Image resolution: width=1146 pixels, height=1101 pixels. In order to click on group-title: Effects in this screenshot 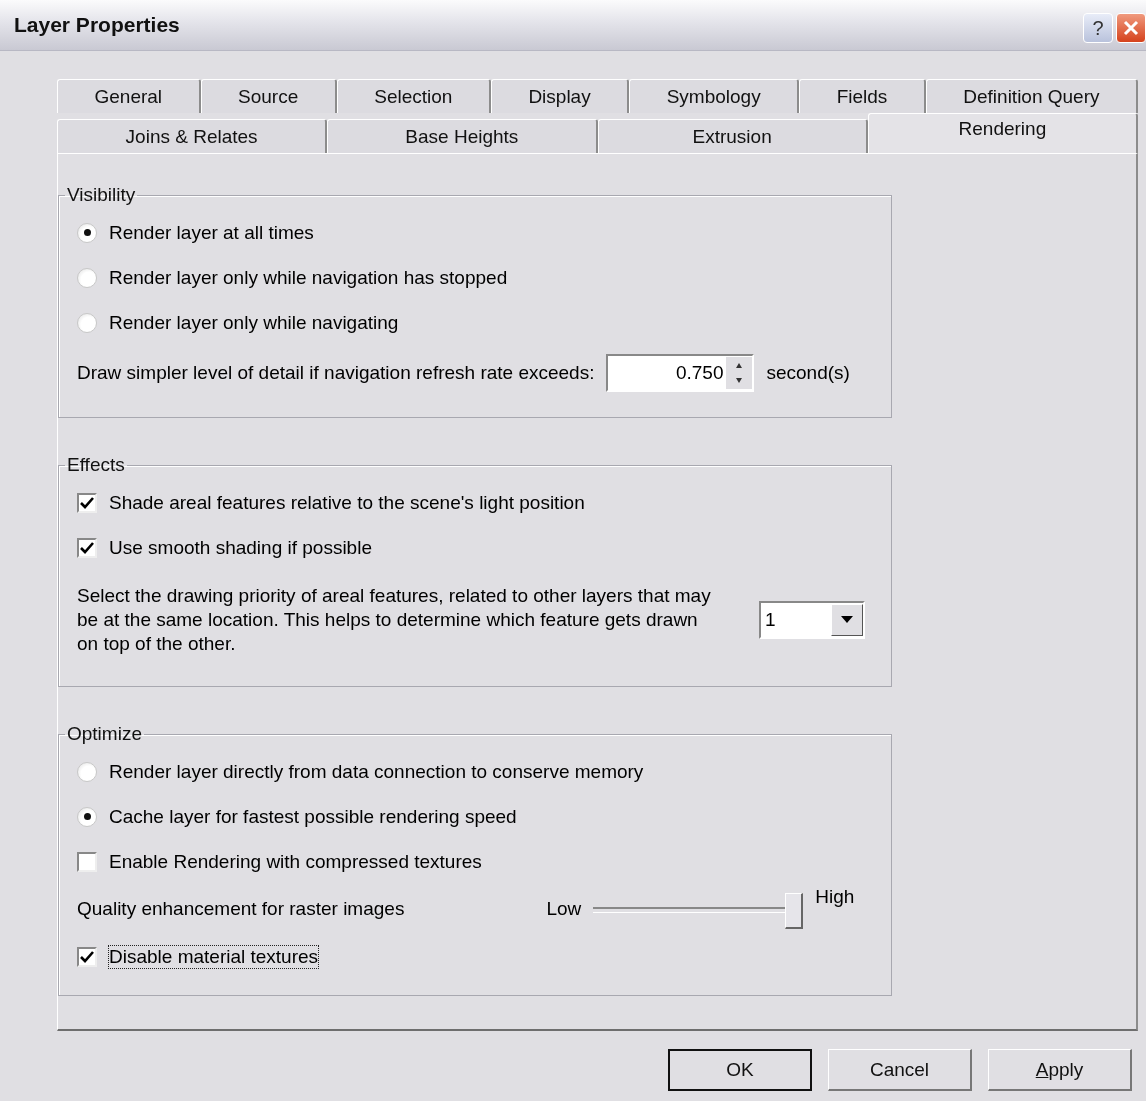, I will do `click(96, 465)`.